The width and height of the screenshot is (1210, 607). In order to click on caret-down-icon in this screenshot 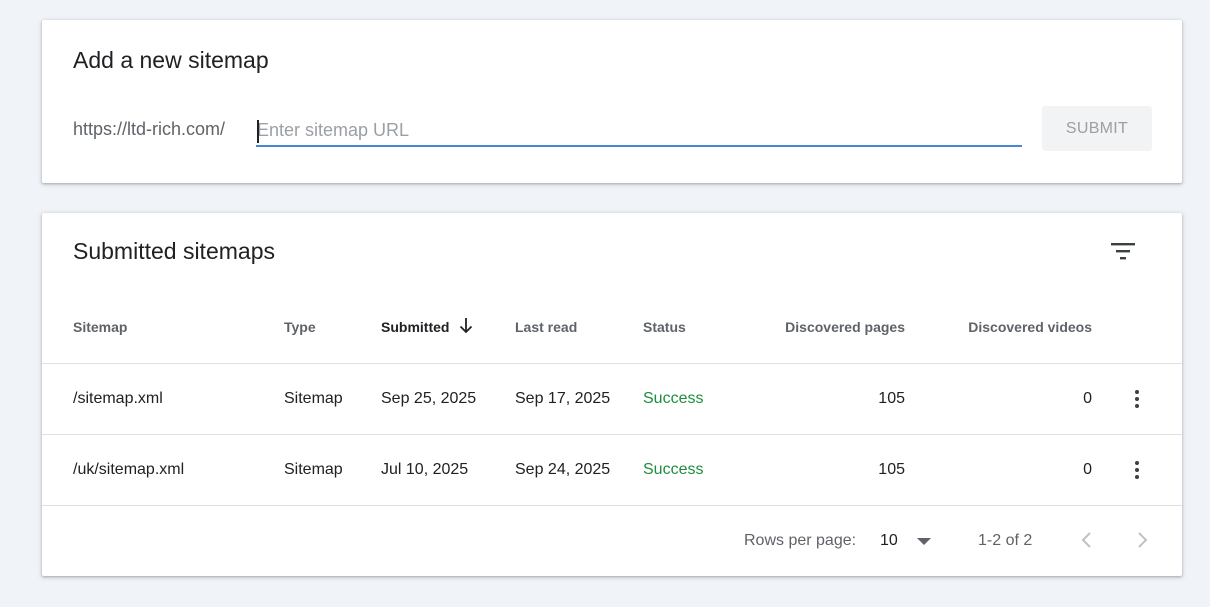, I will do `click(924, 541)`.